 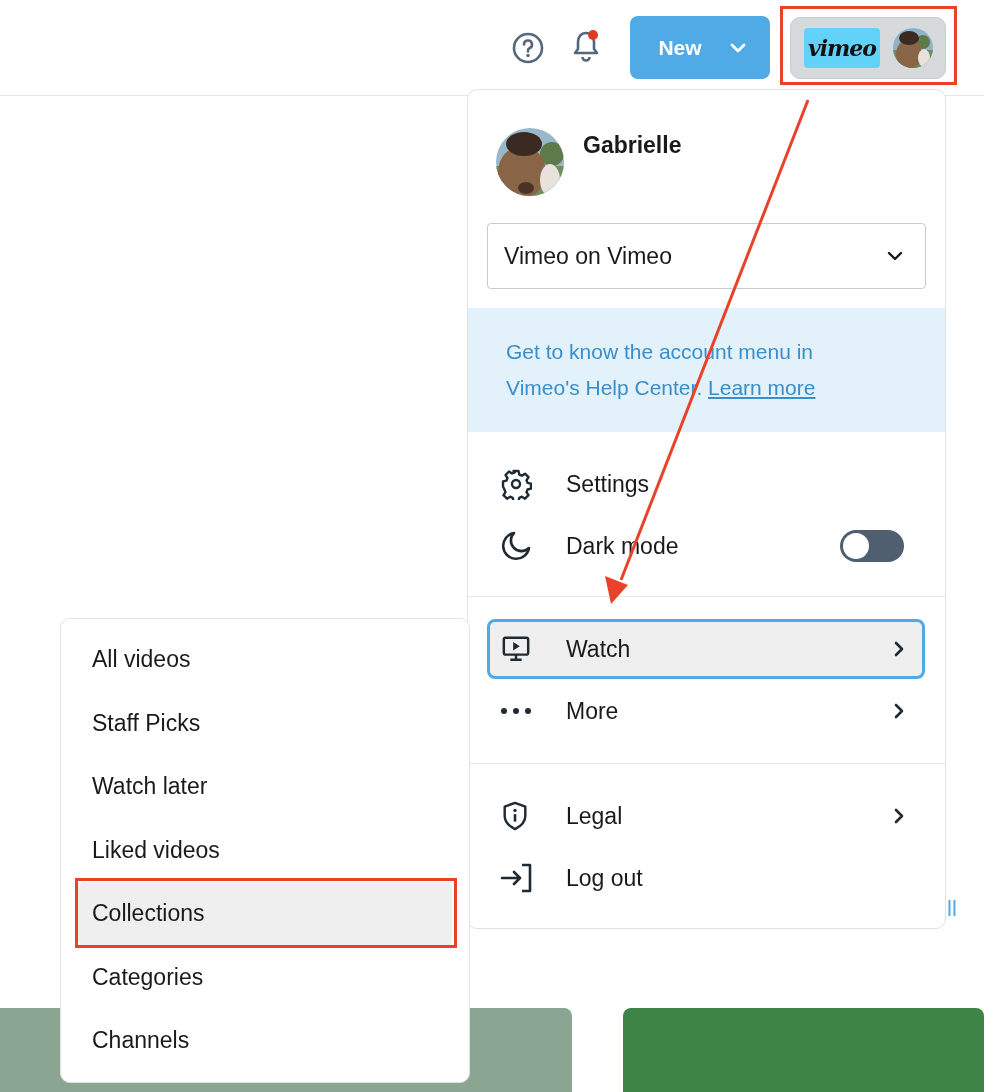 I want to click on shield-info-icon, so click(x=515, y=816).